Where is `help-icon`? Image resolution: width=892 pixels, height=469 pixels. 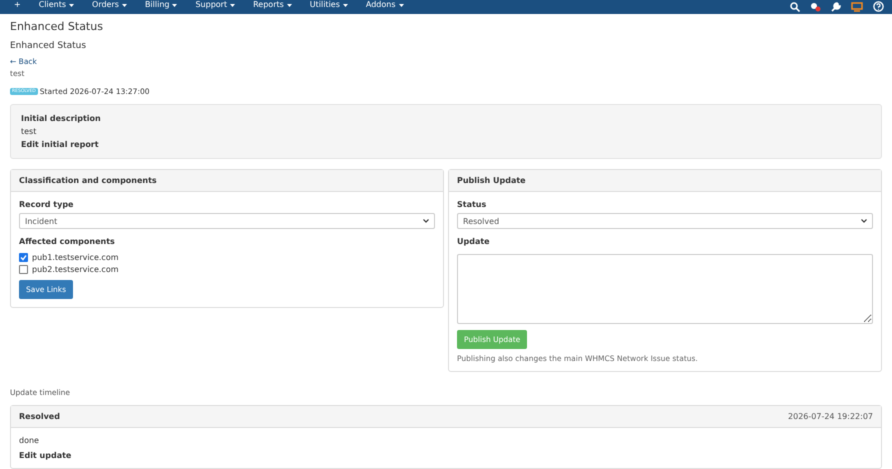
help-icon is located at coordinates (878, 6).